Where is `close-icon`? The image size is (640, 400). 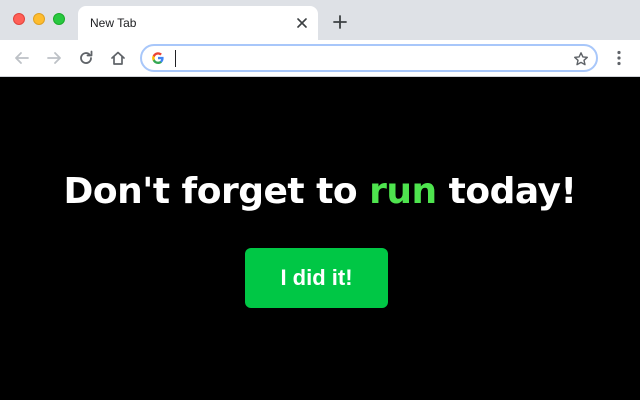 close-icon is located at coordinates (302, 23).